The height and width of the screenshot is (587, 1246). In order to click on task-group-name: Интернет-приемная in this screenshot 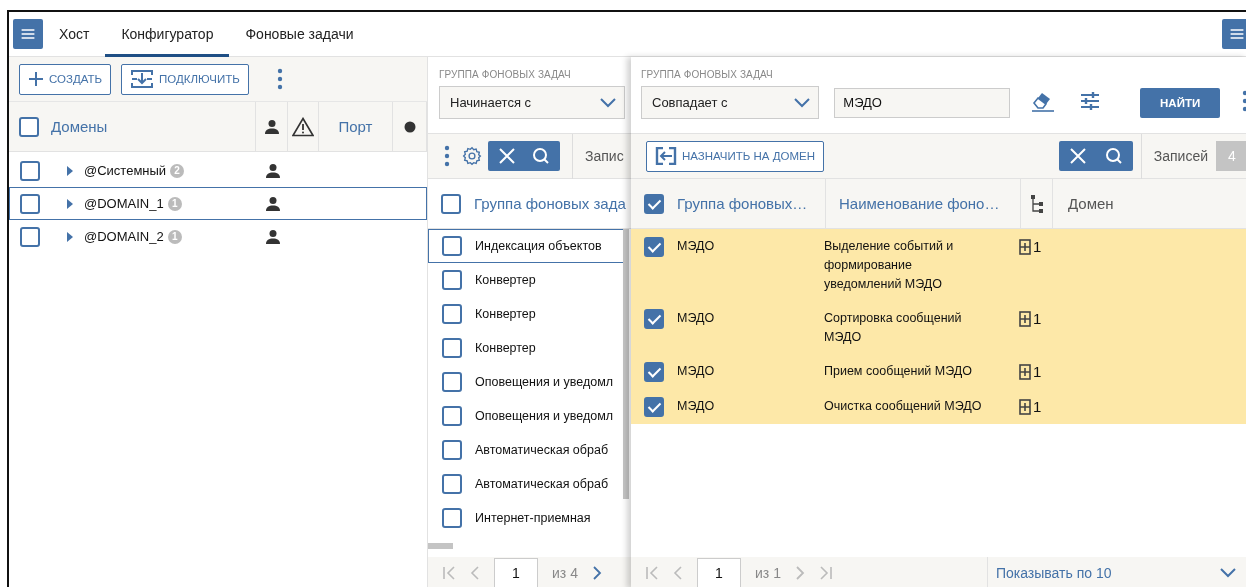, I will do `click(533, 518)`.